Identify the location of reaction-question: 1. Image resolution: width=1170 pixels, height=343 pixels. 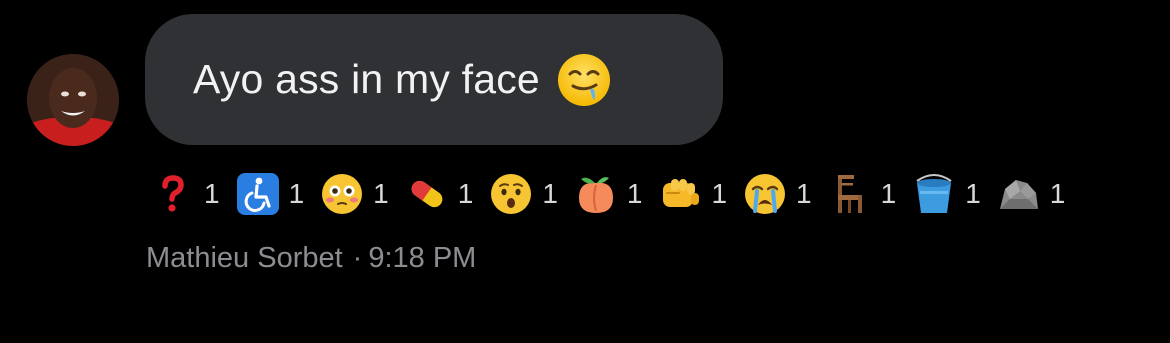
(185, 194).